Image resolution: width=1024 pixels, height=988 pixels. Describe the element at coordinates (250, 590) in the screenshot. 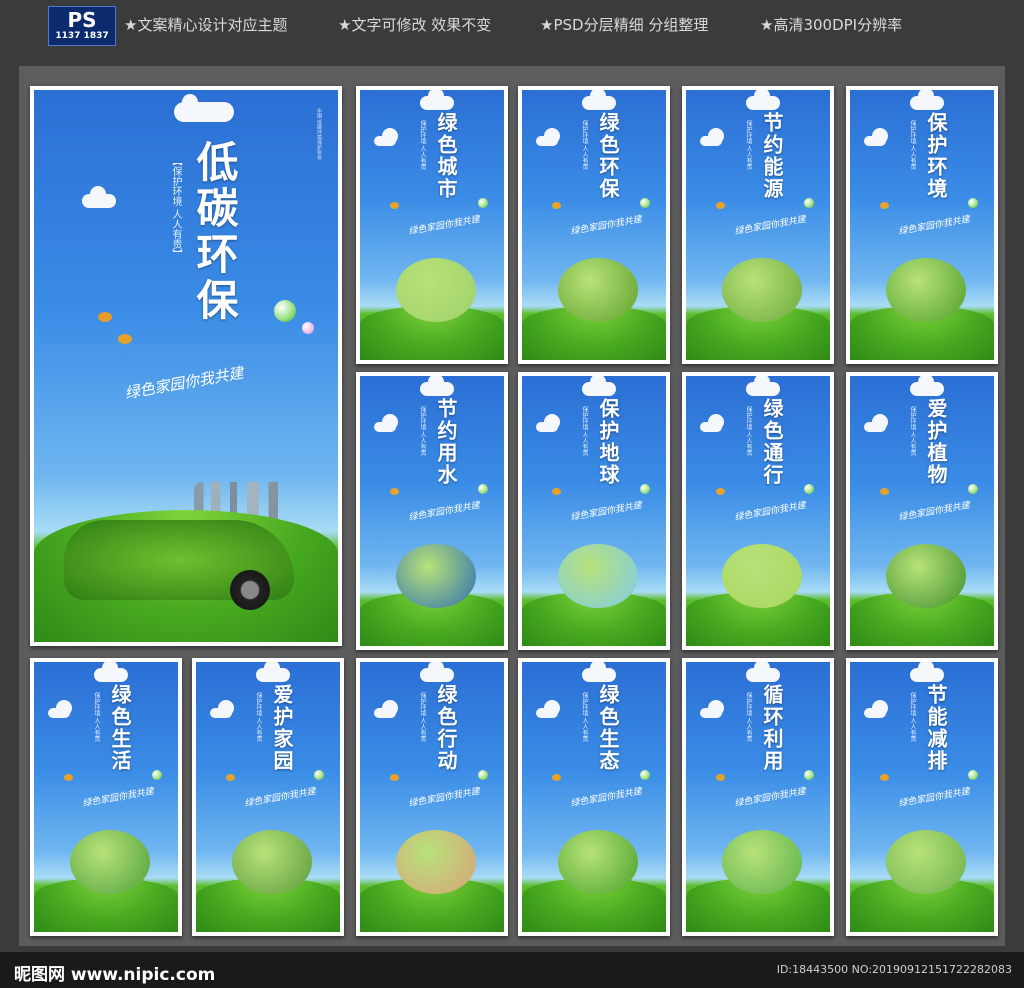

I see `car-wheel` at that location.